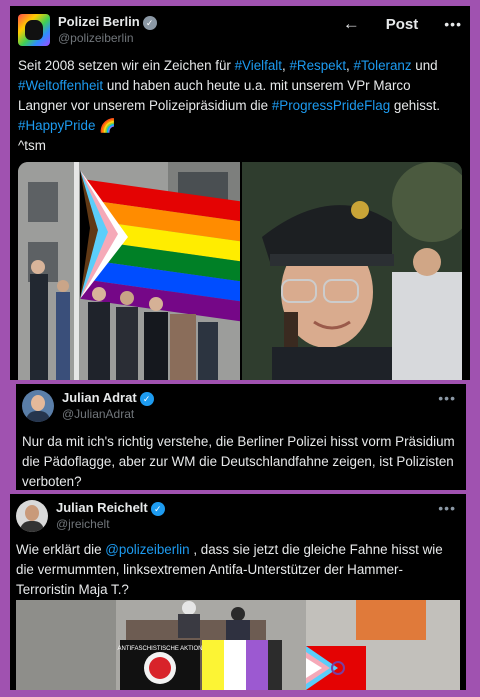  Describe the element at coordinates (351, 24) in the screenshot. I see `arrow-left-icon: ←` at that location.